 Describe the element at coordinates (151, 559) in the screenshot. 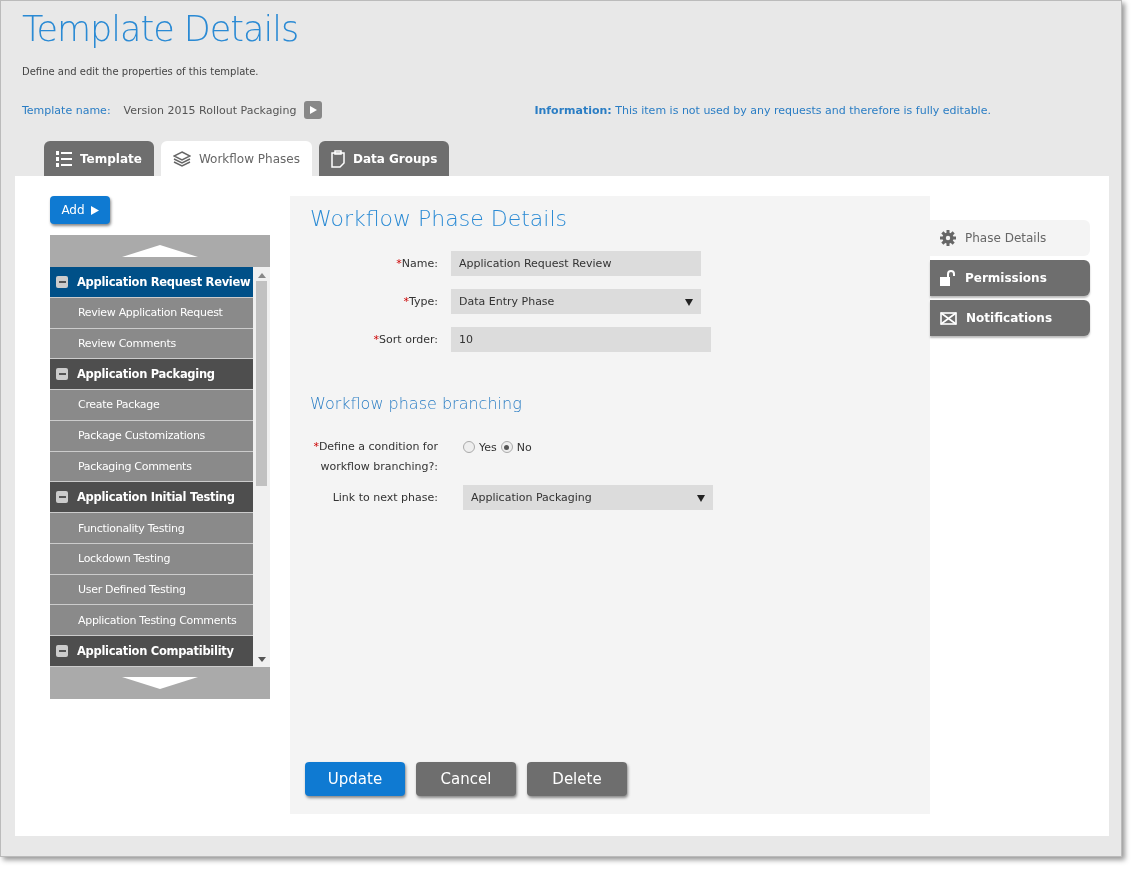

I see `tree-item: Lockdown Testing` at that location.